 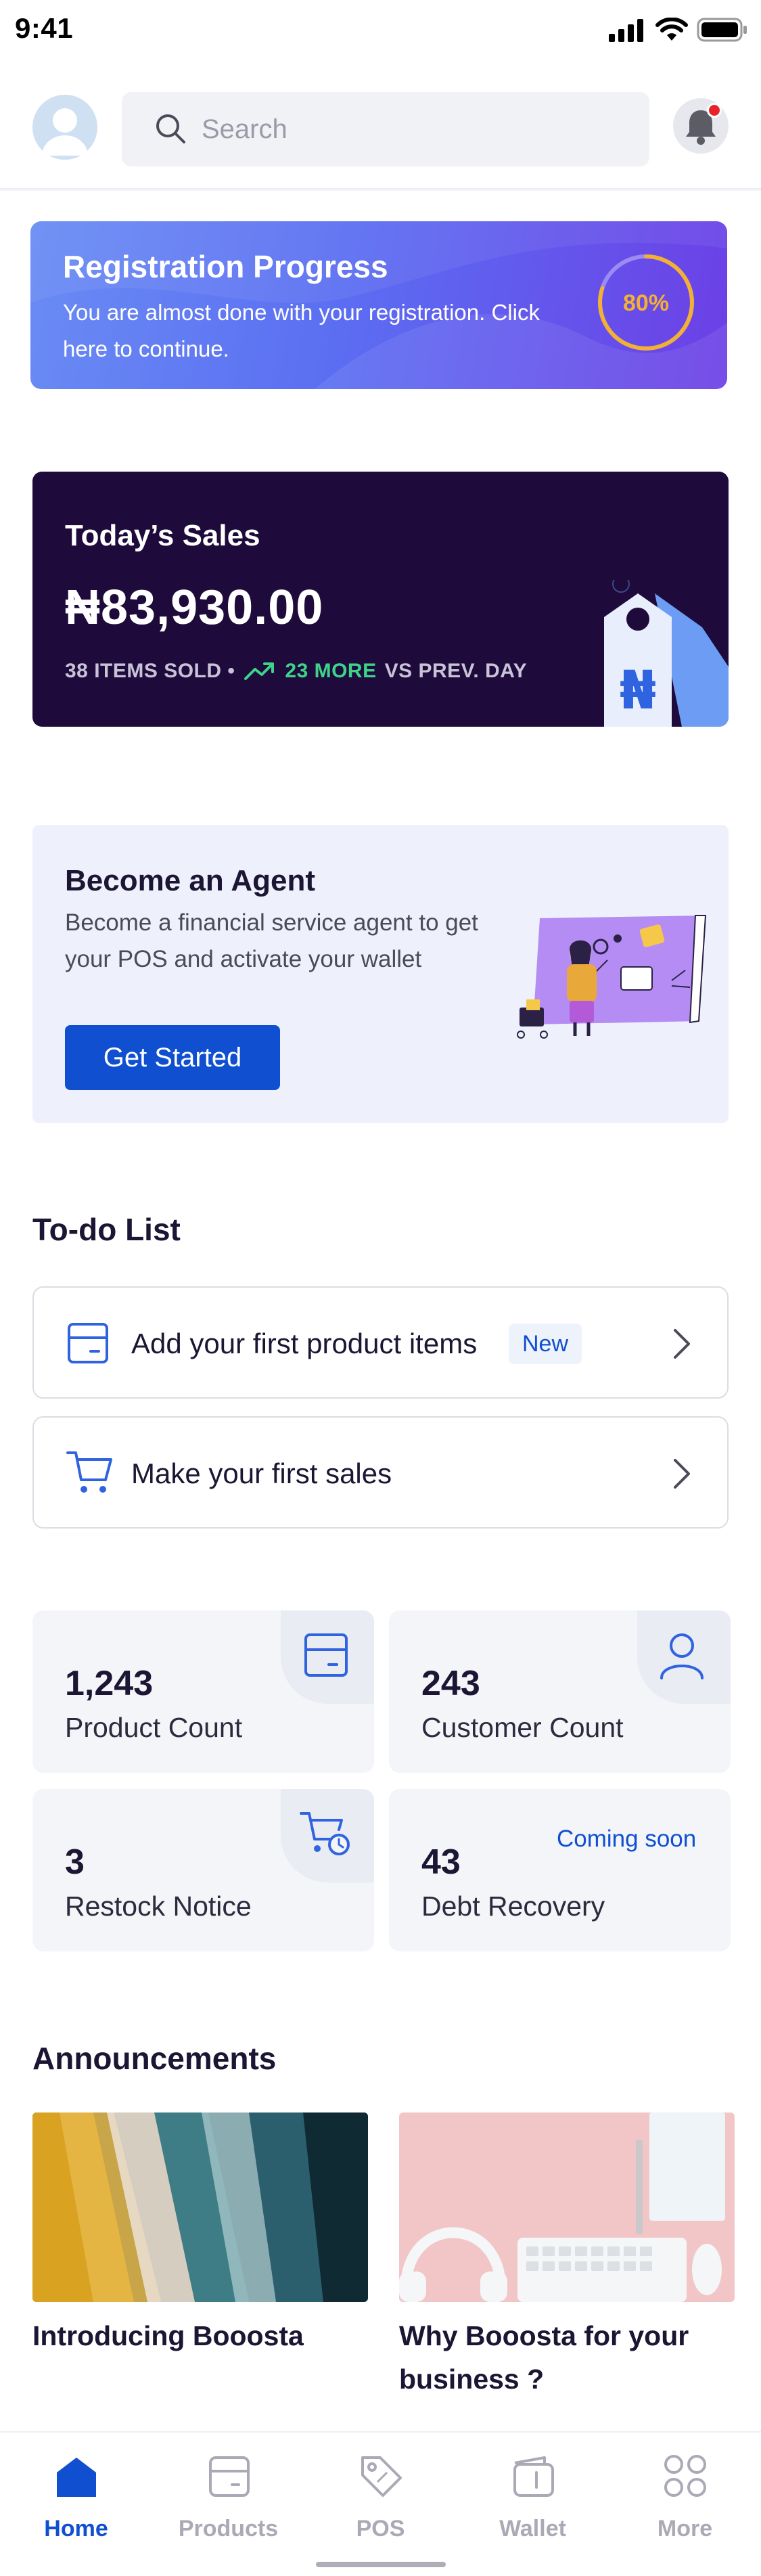 What do you see at coordinates (76, 2477) in the screenshot?
I see `home-icon` at bounding box center [76, 2477].